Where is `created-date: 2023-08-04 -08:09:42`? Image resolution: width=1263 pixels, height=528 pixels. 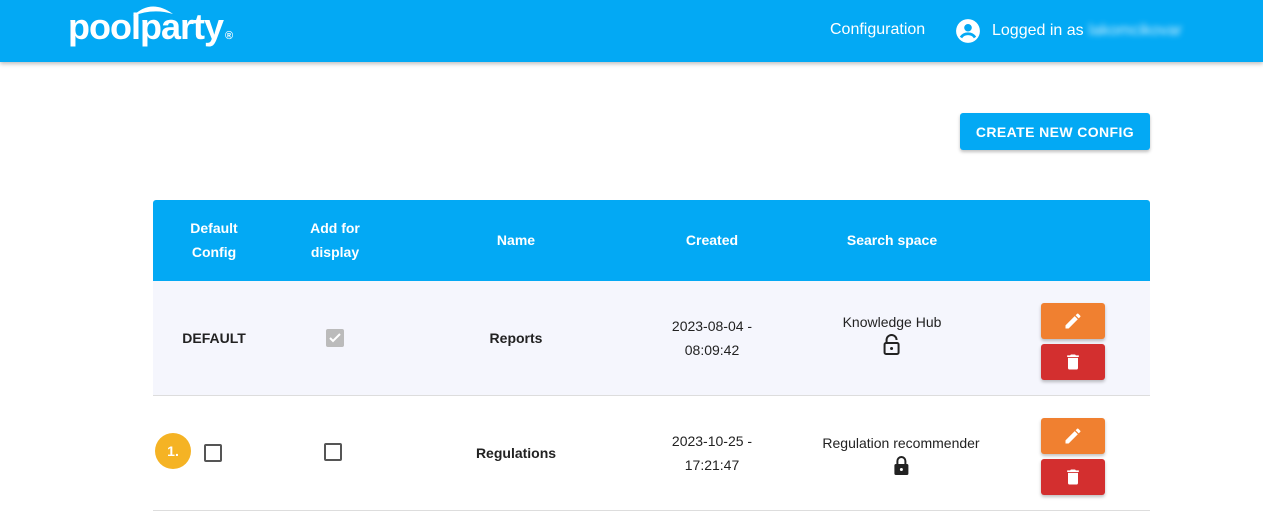 created-date: 2023-08-04 -08:09:42 is located at coordinates (712, 338).